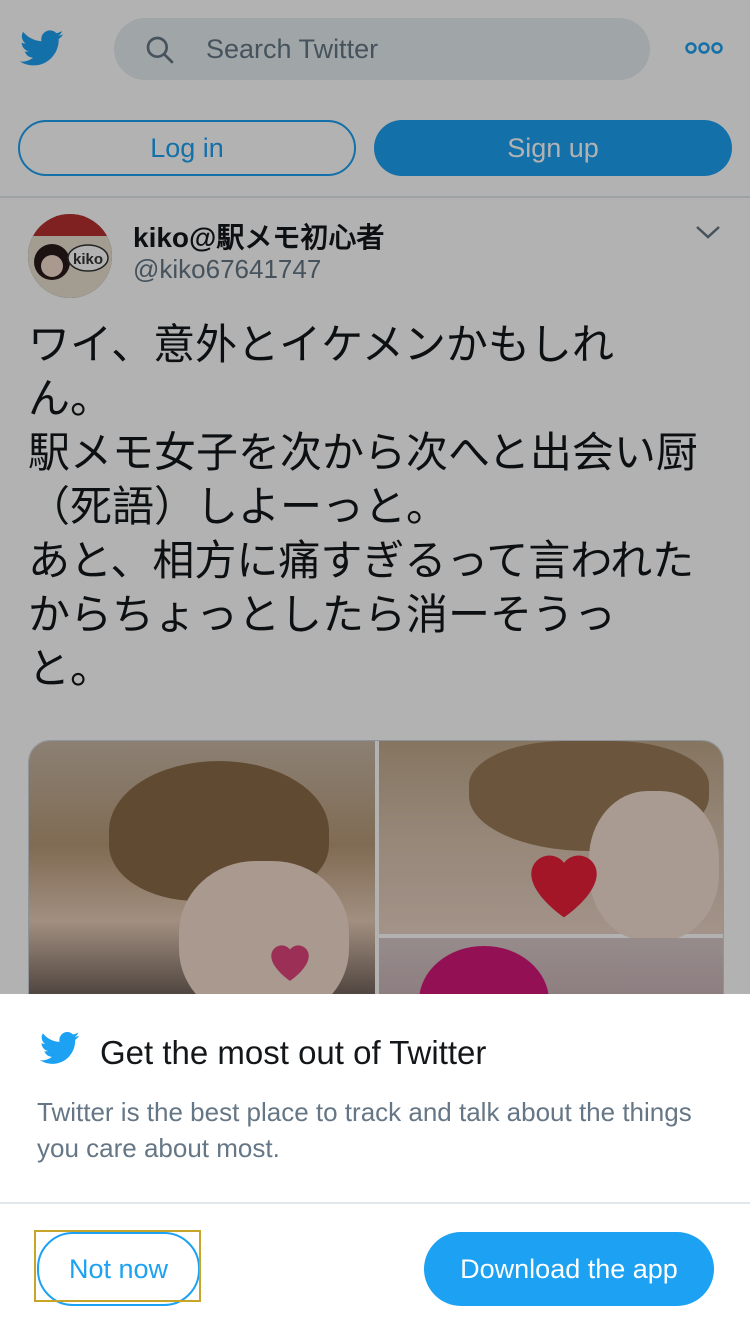 The height and width of the screenshot is (1334, 750). What do you see at coordinates (293, 1052) in the screenshot?
I see `prompt-title: Get the most out of Twitter` at bounding box center [293, 1052].